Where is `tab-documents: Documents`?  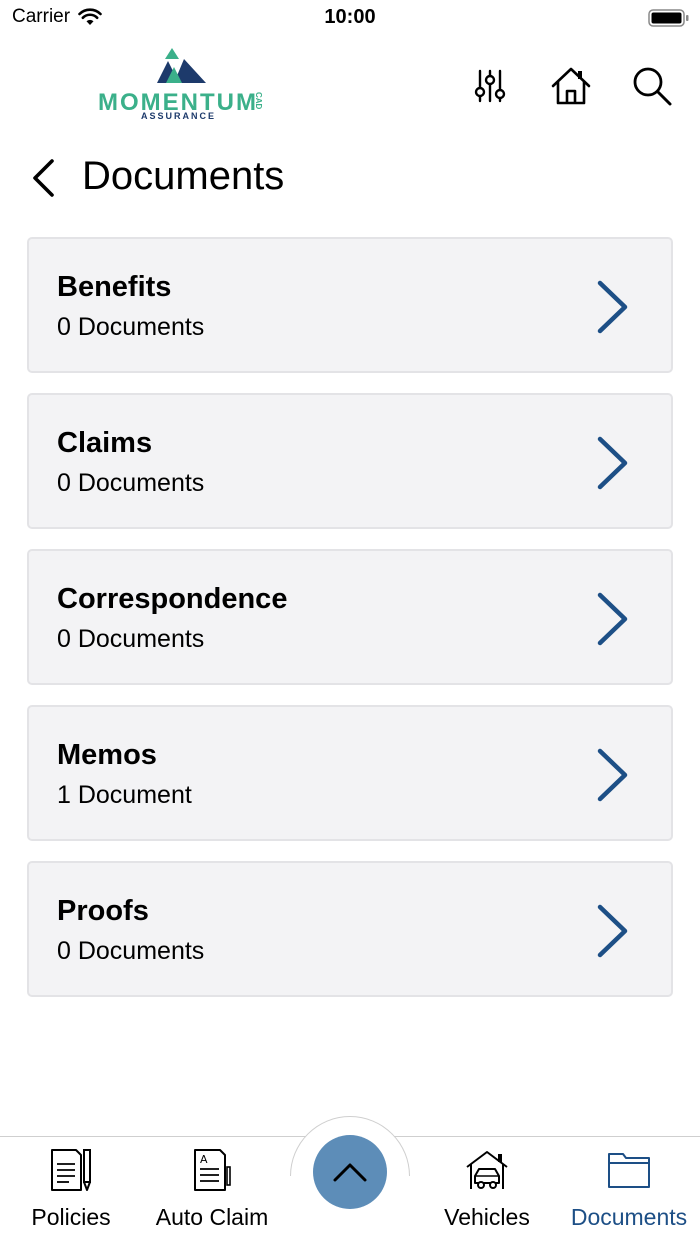 tab-documents: Documents is located at coordinates (629, 1190).